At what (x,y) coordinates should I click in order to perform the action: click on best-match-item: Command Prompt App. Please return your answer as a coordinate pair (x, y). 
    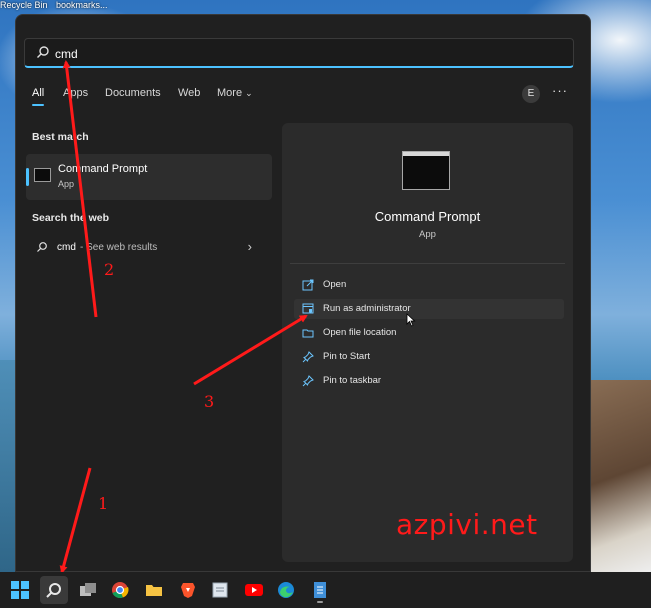
    Looking at the image, I should click on (149, 177).